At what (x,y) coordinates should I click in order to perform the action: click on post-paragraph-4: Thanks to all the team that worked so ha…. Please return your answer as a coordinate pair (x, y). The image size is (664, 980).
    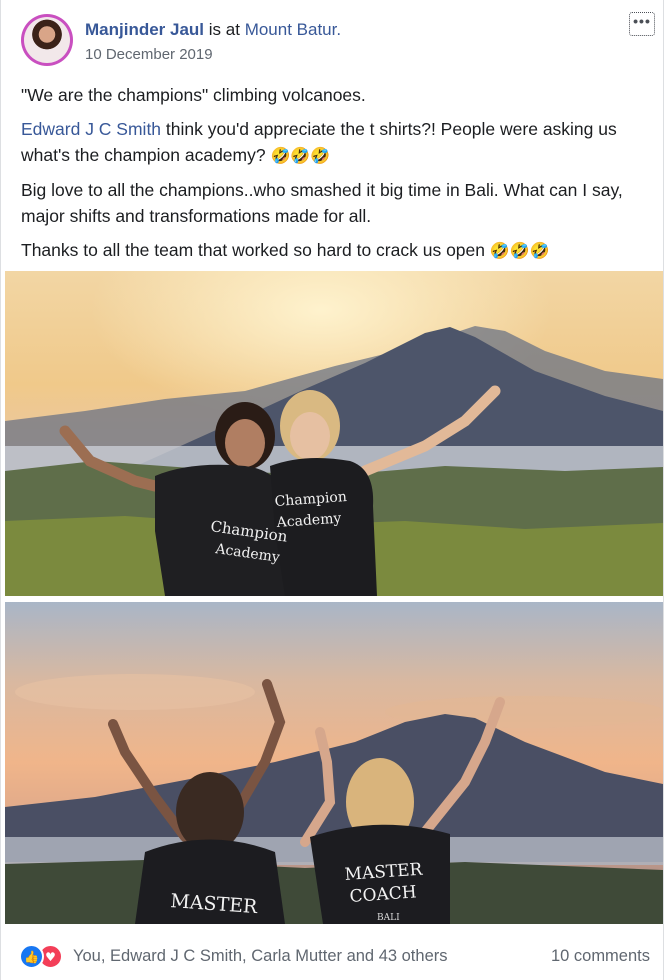
    Looking at the image, I should click on (336, 250).